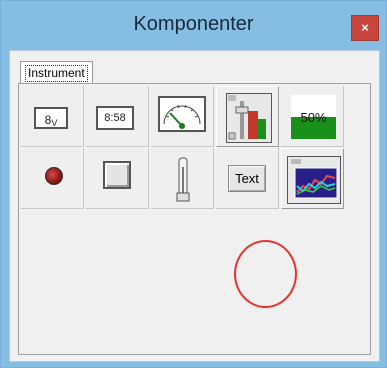 The width and height of the screenshot is (387, 368). I want to click on tool-graph, so click(312, 178).